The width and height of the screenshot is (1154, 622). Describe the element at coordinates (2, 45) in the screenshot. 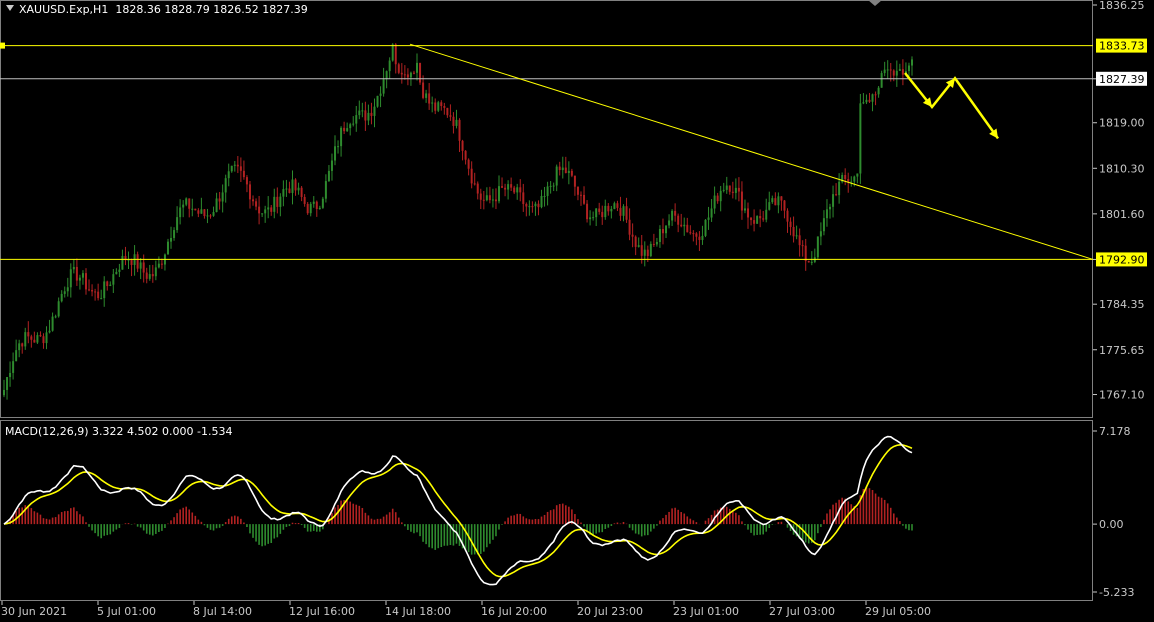

I see `level-anchor-marker` at that location.